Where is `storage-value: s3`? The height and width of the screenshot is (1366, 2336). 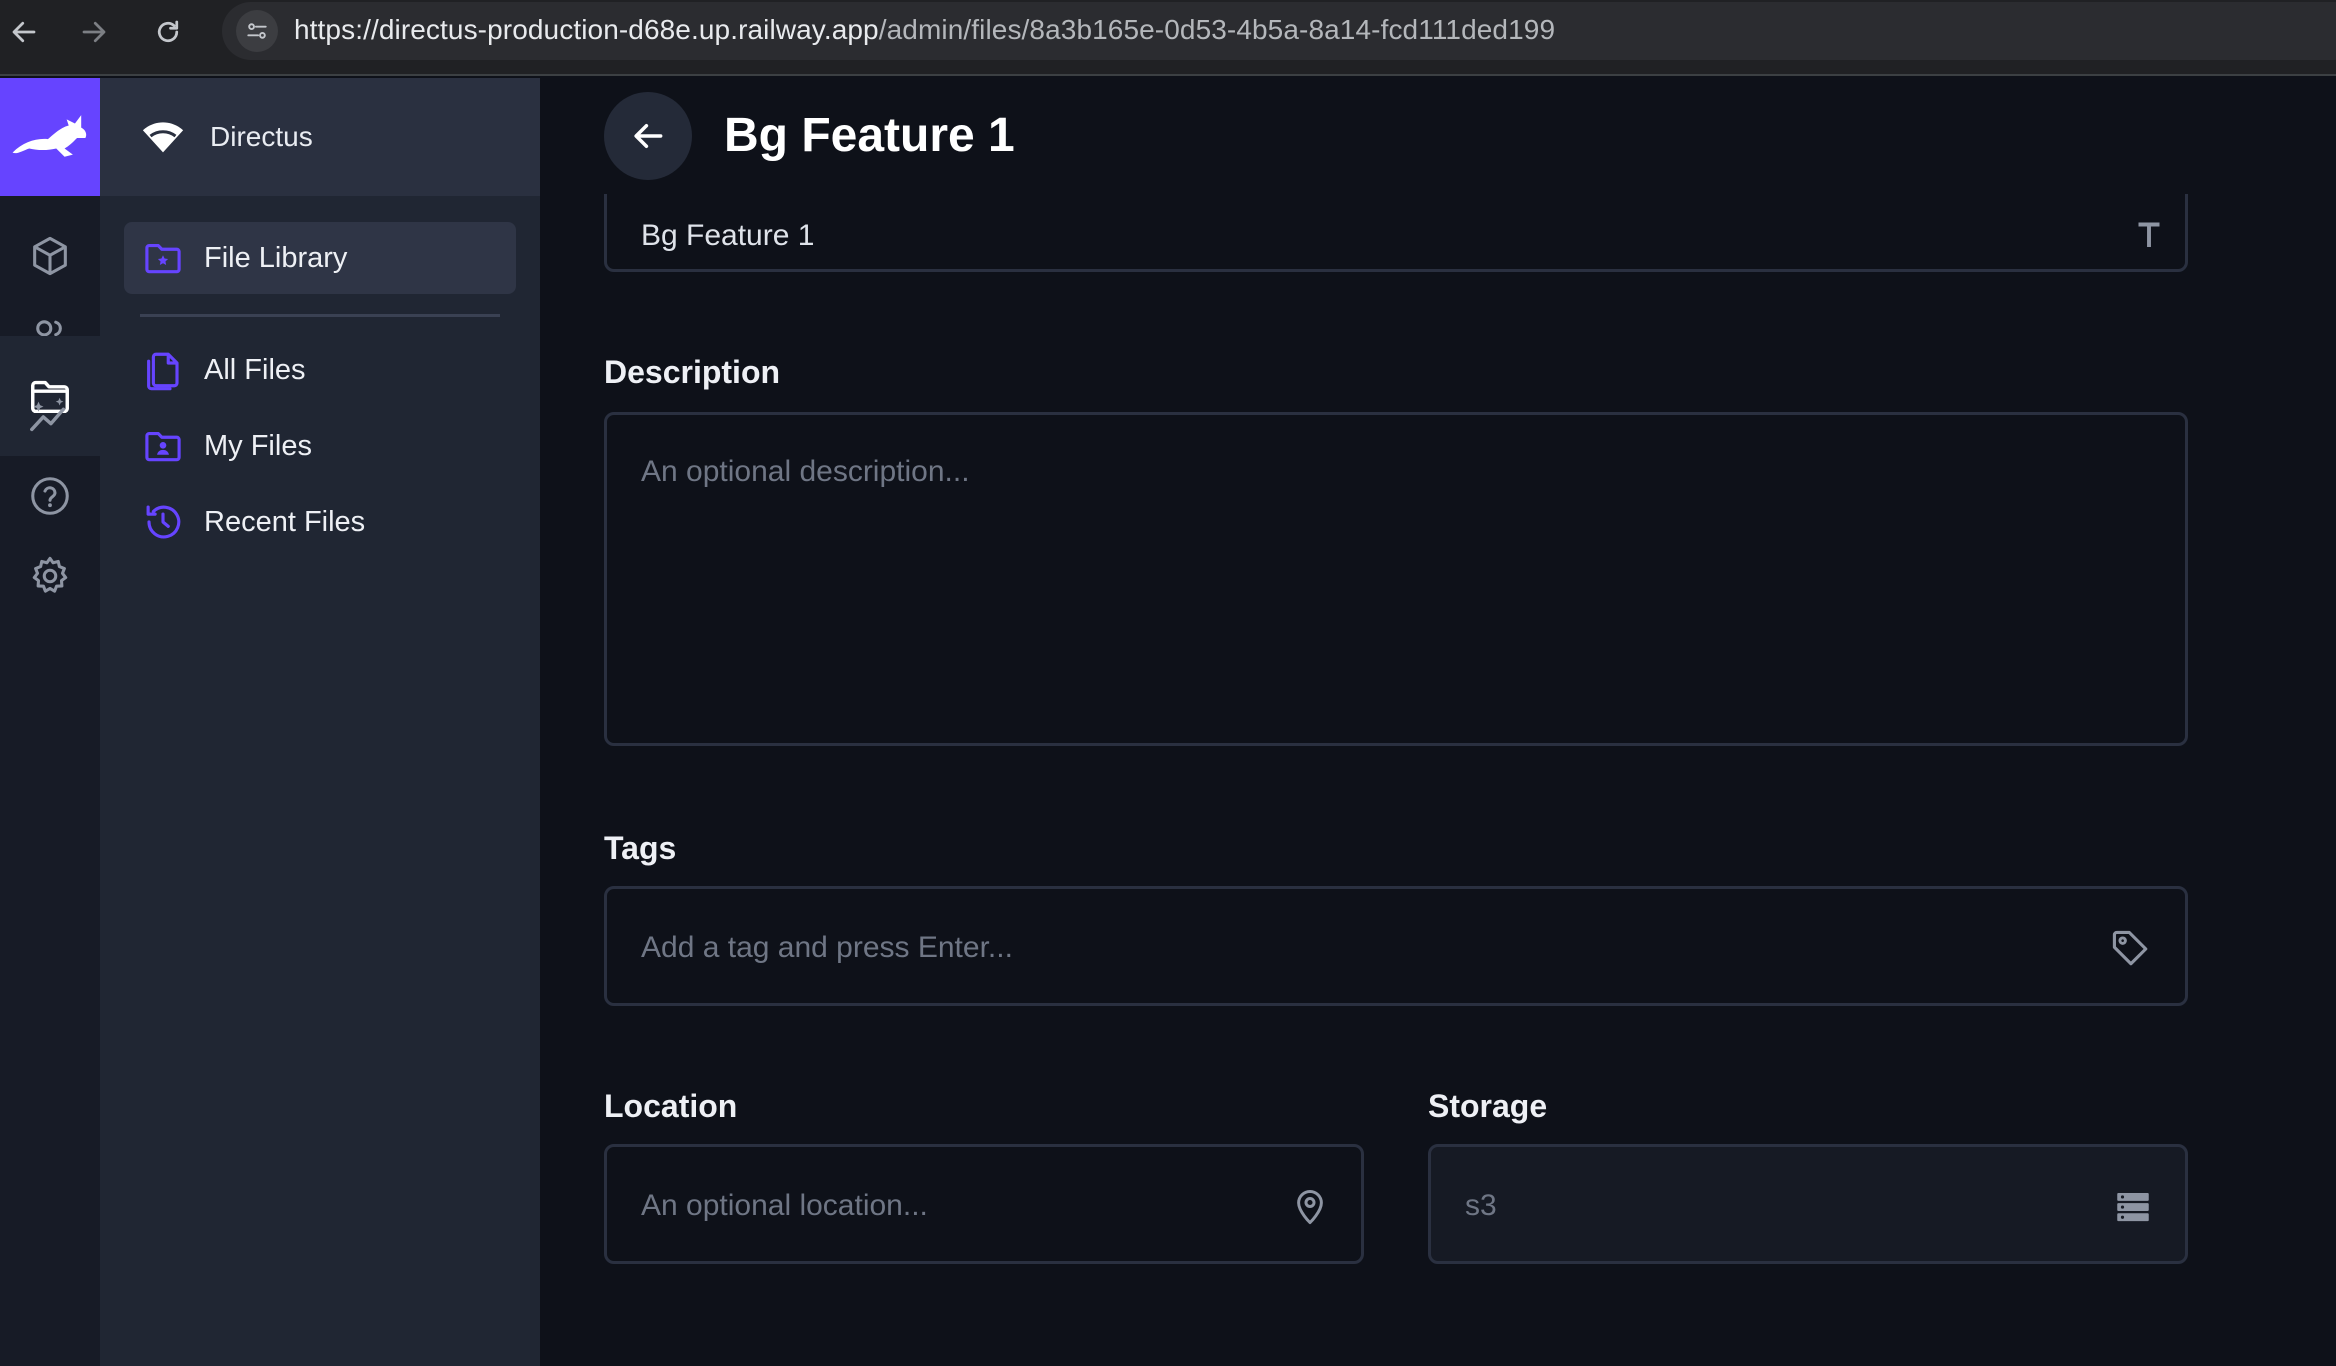
storage-value: s3 is located at coordinates (1481, 1205).